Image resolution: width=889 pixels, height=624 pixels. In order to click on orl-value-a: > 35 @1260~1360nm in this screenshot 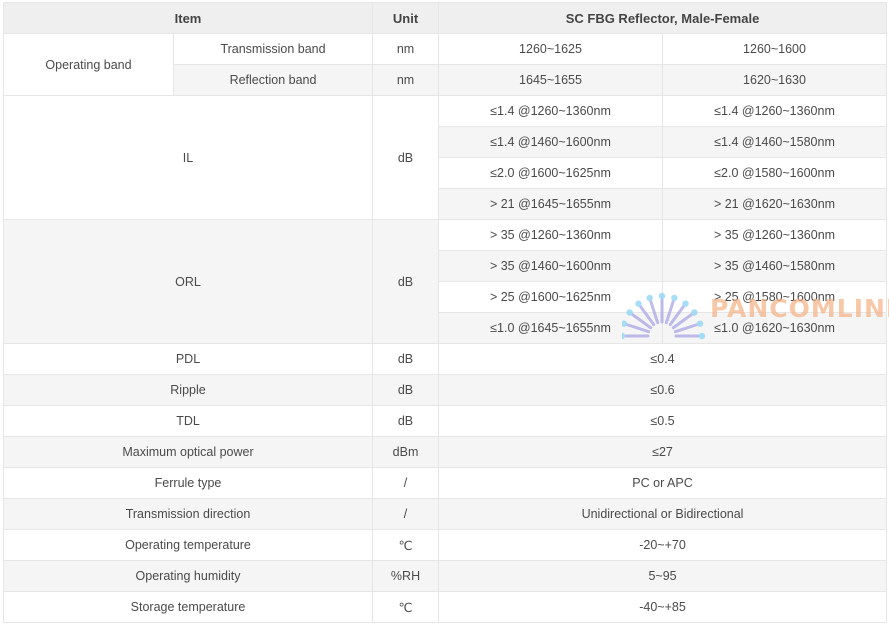, I will do `click(551, 235)`.